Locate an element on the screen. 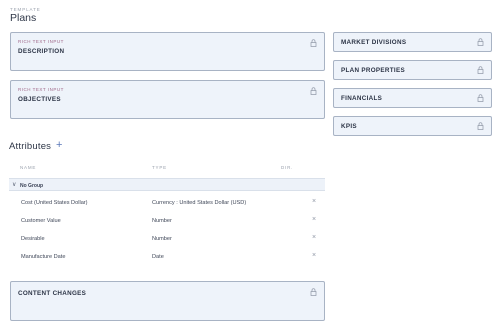 The image size is (502, 331). attribute-type: Currency : United States Dollar (USD) is located at coordinates (199, 203).